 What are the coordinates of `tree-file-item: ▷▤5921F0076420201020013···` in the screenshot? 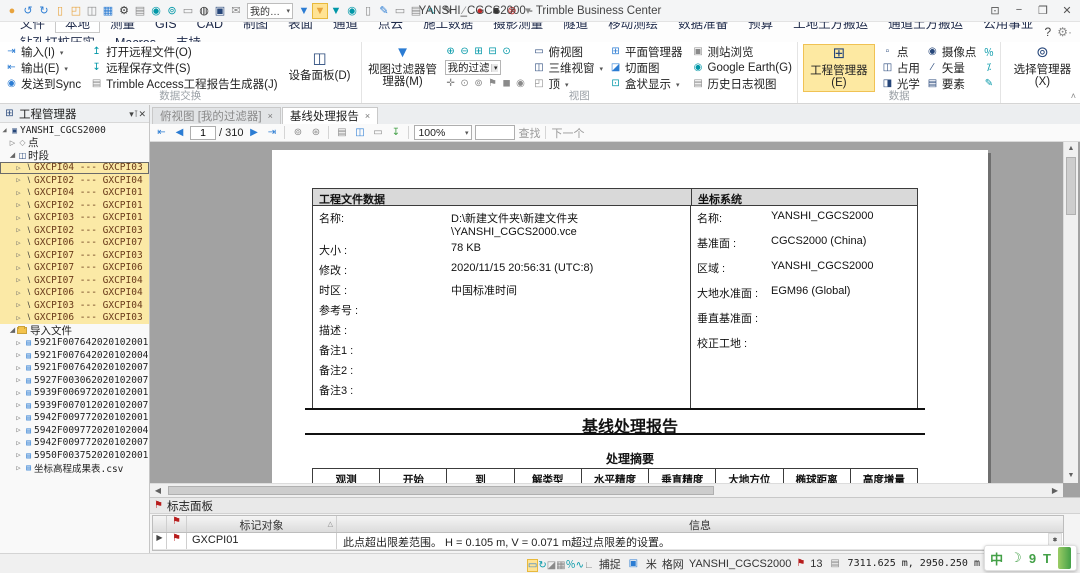 It's located at (74, 343).